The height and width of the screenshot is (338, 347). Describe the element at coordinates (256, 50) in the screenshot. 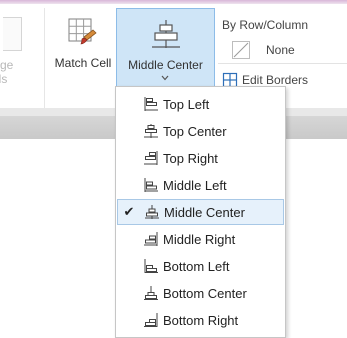

I see `border-style-none-button: None` at that location.